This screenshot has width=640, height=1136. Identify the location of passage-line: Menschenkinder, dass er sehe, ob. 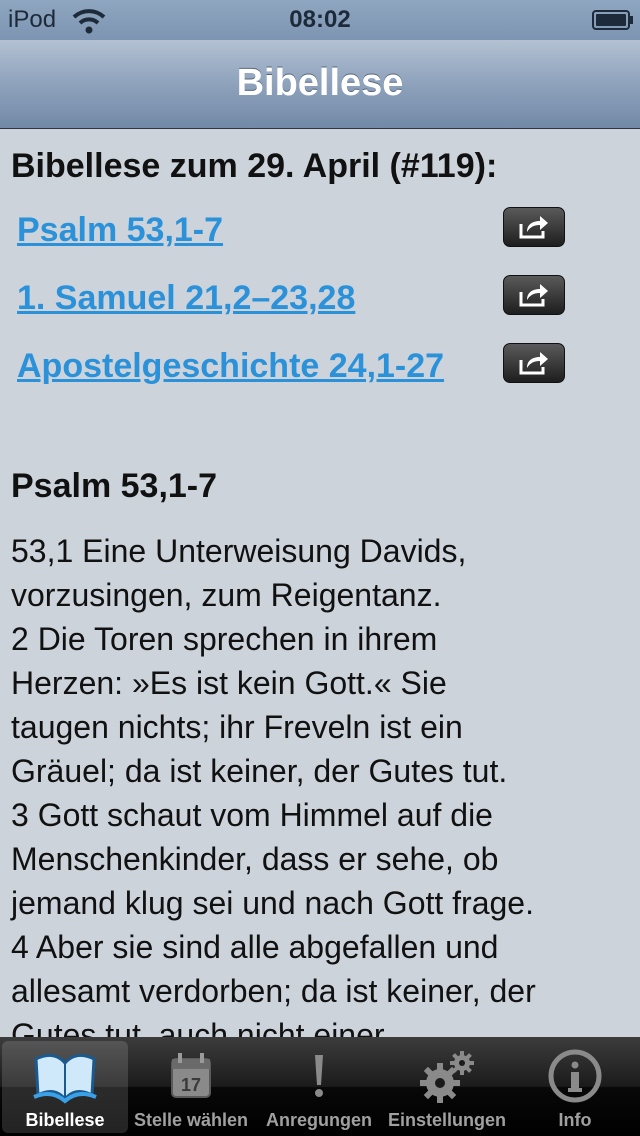
(255, 859).